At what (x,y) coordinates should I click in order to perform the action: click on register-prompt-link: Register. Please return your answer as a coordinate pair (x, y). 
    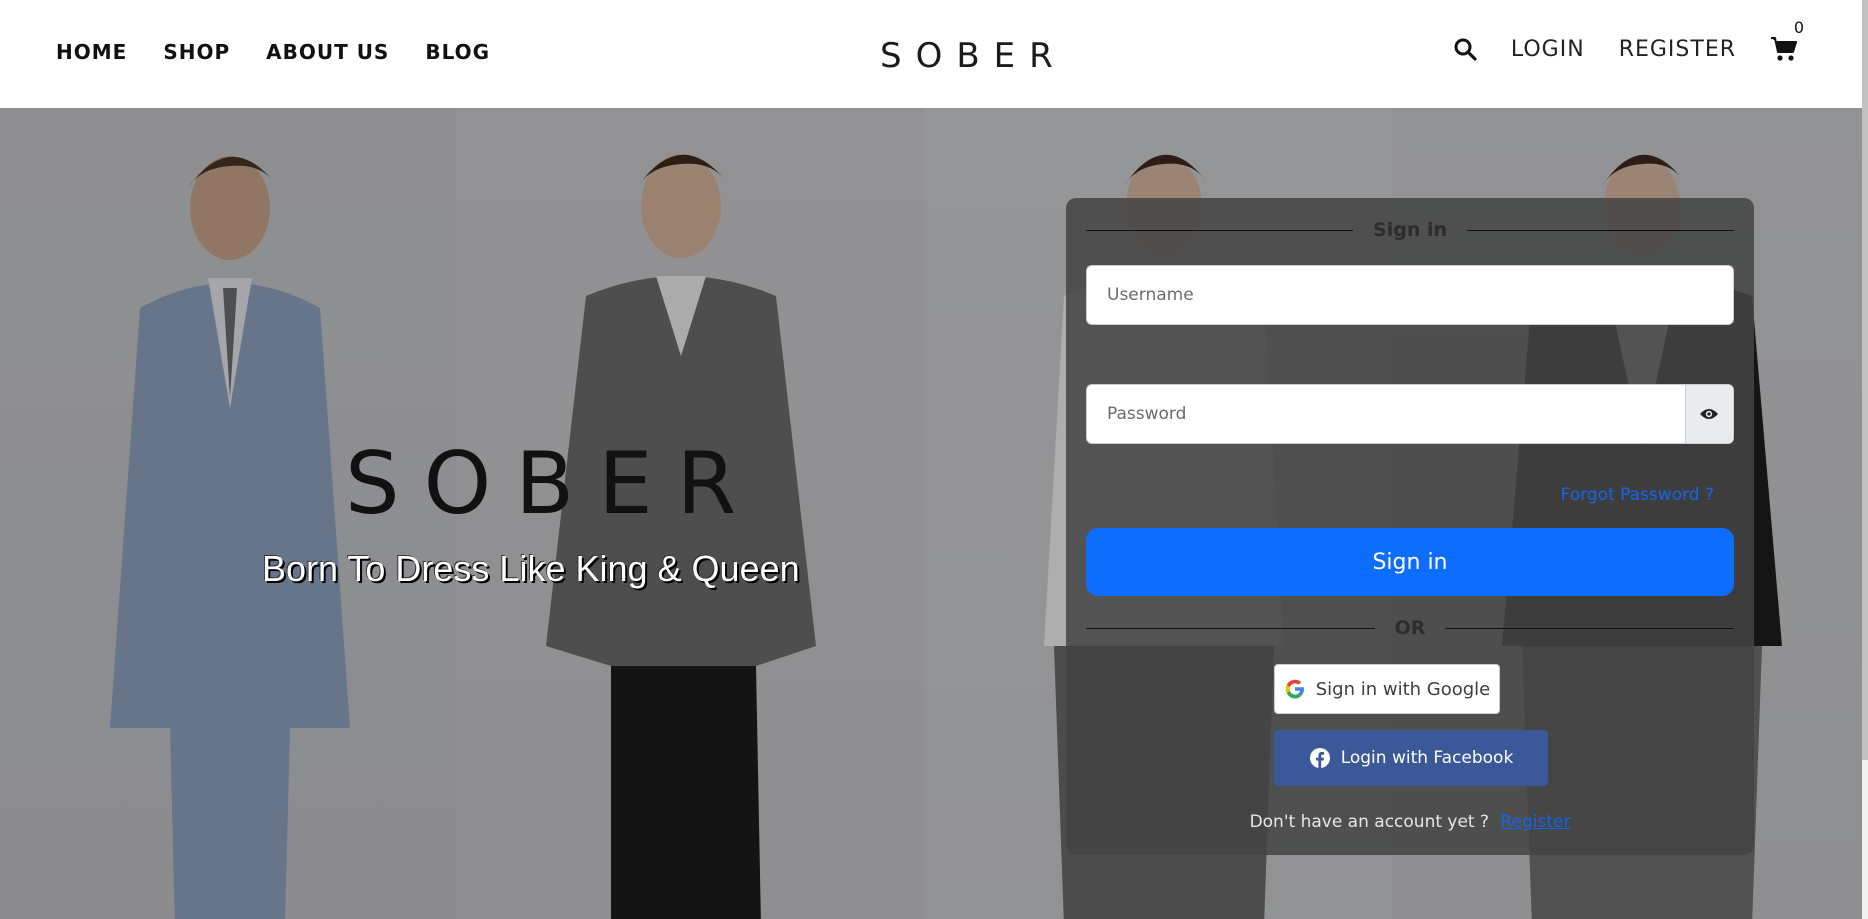
    Looking at the image, I should click on (1535, 822).